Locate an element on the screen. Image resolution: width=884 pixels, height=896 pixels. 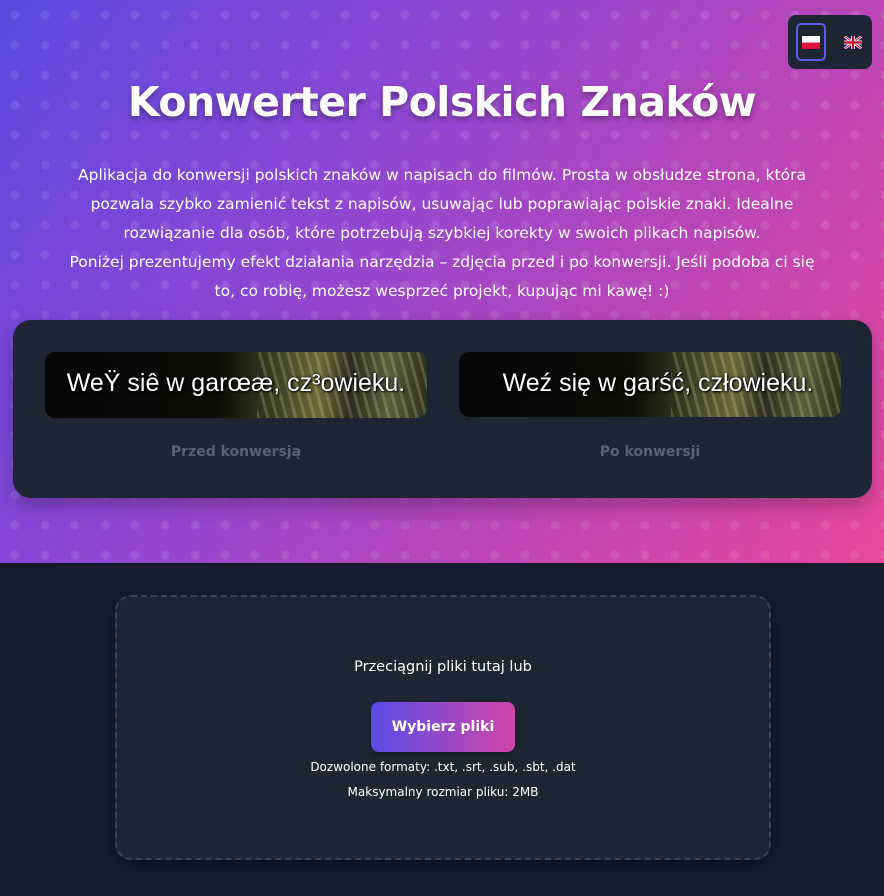
comparison-after: Weź się w garść, człowieku. Po konwersji is located at coordinates (650, 406).